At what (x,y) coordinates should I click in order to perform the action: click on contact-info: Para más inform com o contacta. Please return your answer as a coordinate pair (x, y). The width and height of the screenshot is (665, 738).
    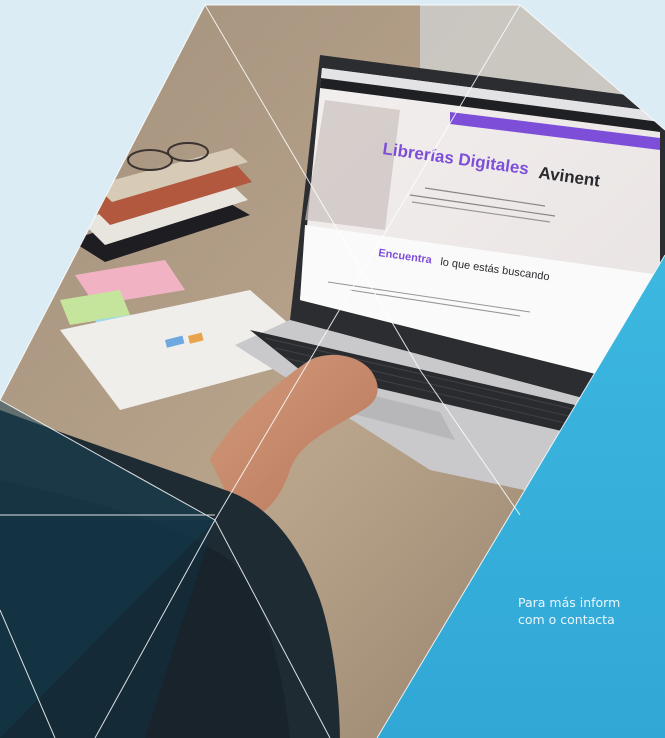
    Looking at the image, I should click on (569, 611).